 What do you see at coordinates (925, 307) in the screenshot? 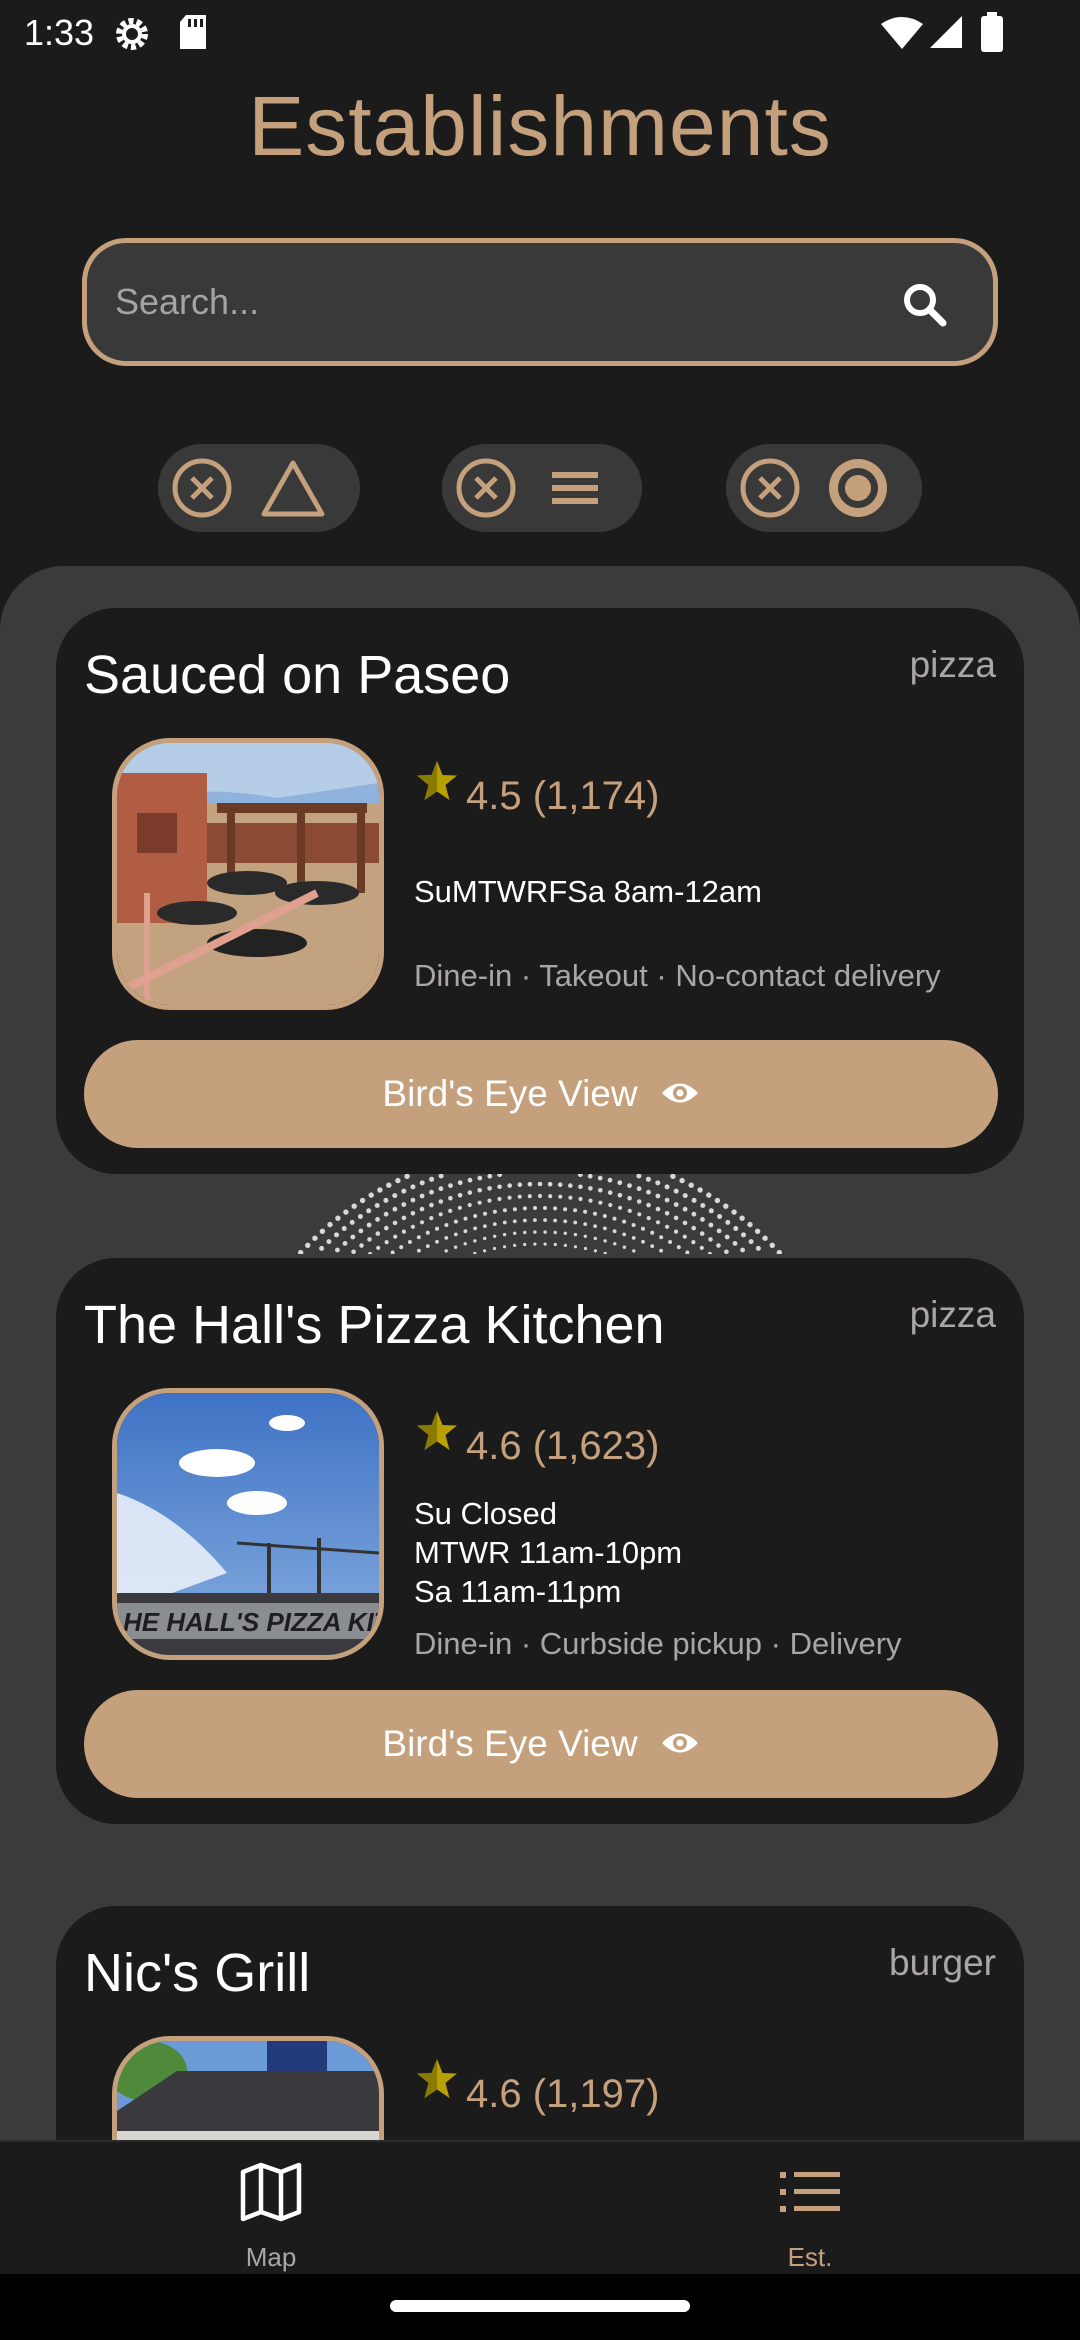
I see `search-icon` at bounding box center [925, 307].